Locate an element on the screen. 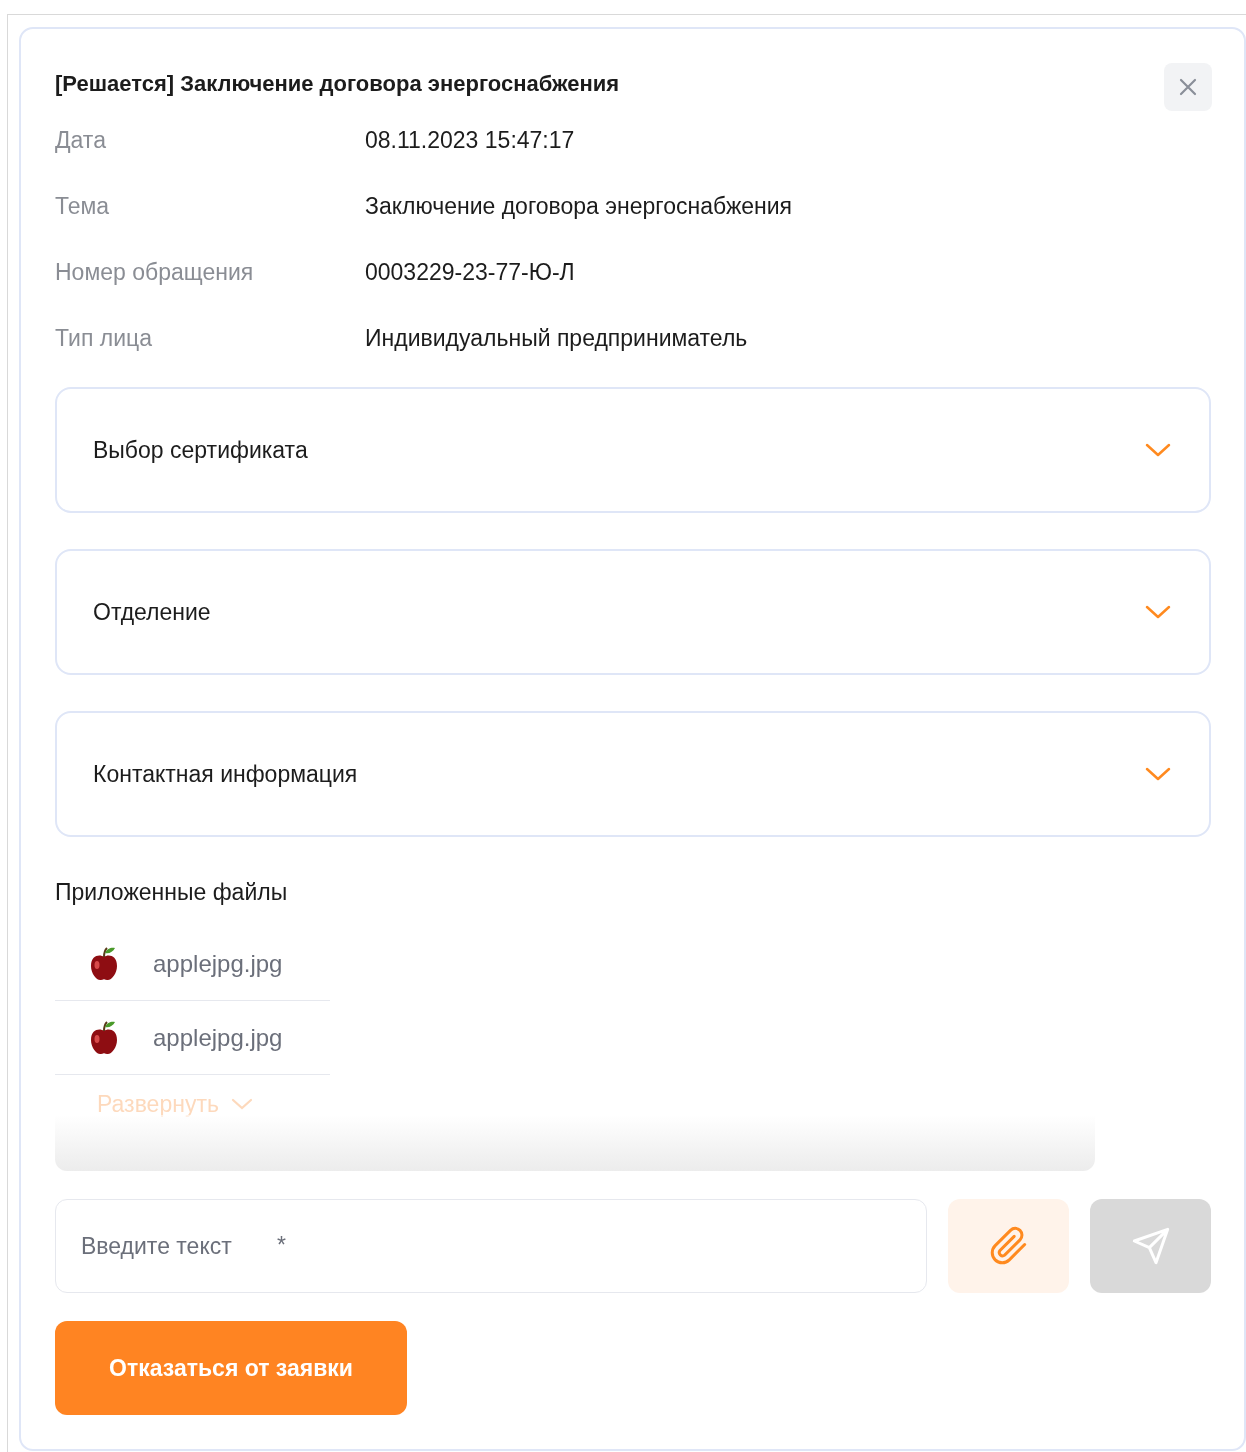 The image size is (1246, 1452). field-value: 0003229-23-77-Ю-Л is located at coordinates (470, 272).